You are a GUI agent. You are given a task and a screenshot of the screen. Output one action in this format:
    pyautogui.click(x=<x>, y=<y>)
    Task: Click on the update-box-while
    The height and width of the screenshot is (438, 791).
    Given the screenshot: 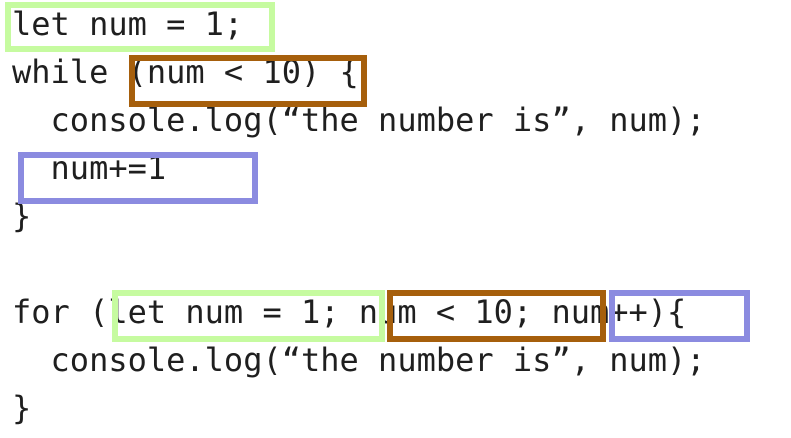 What is the action you would take?
    pyautogui.click(x=138, y=178)
    